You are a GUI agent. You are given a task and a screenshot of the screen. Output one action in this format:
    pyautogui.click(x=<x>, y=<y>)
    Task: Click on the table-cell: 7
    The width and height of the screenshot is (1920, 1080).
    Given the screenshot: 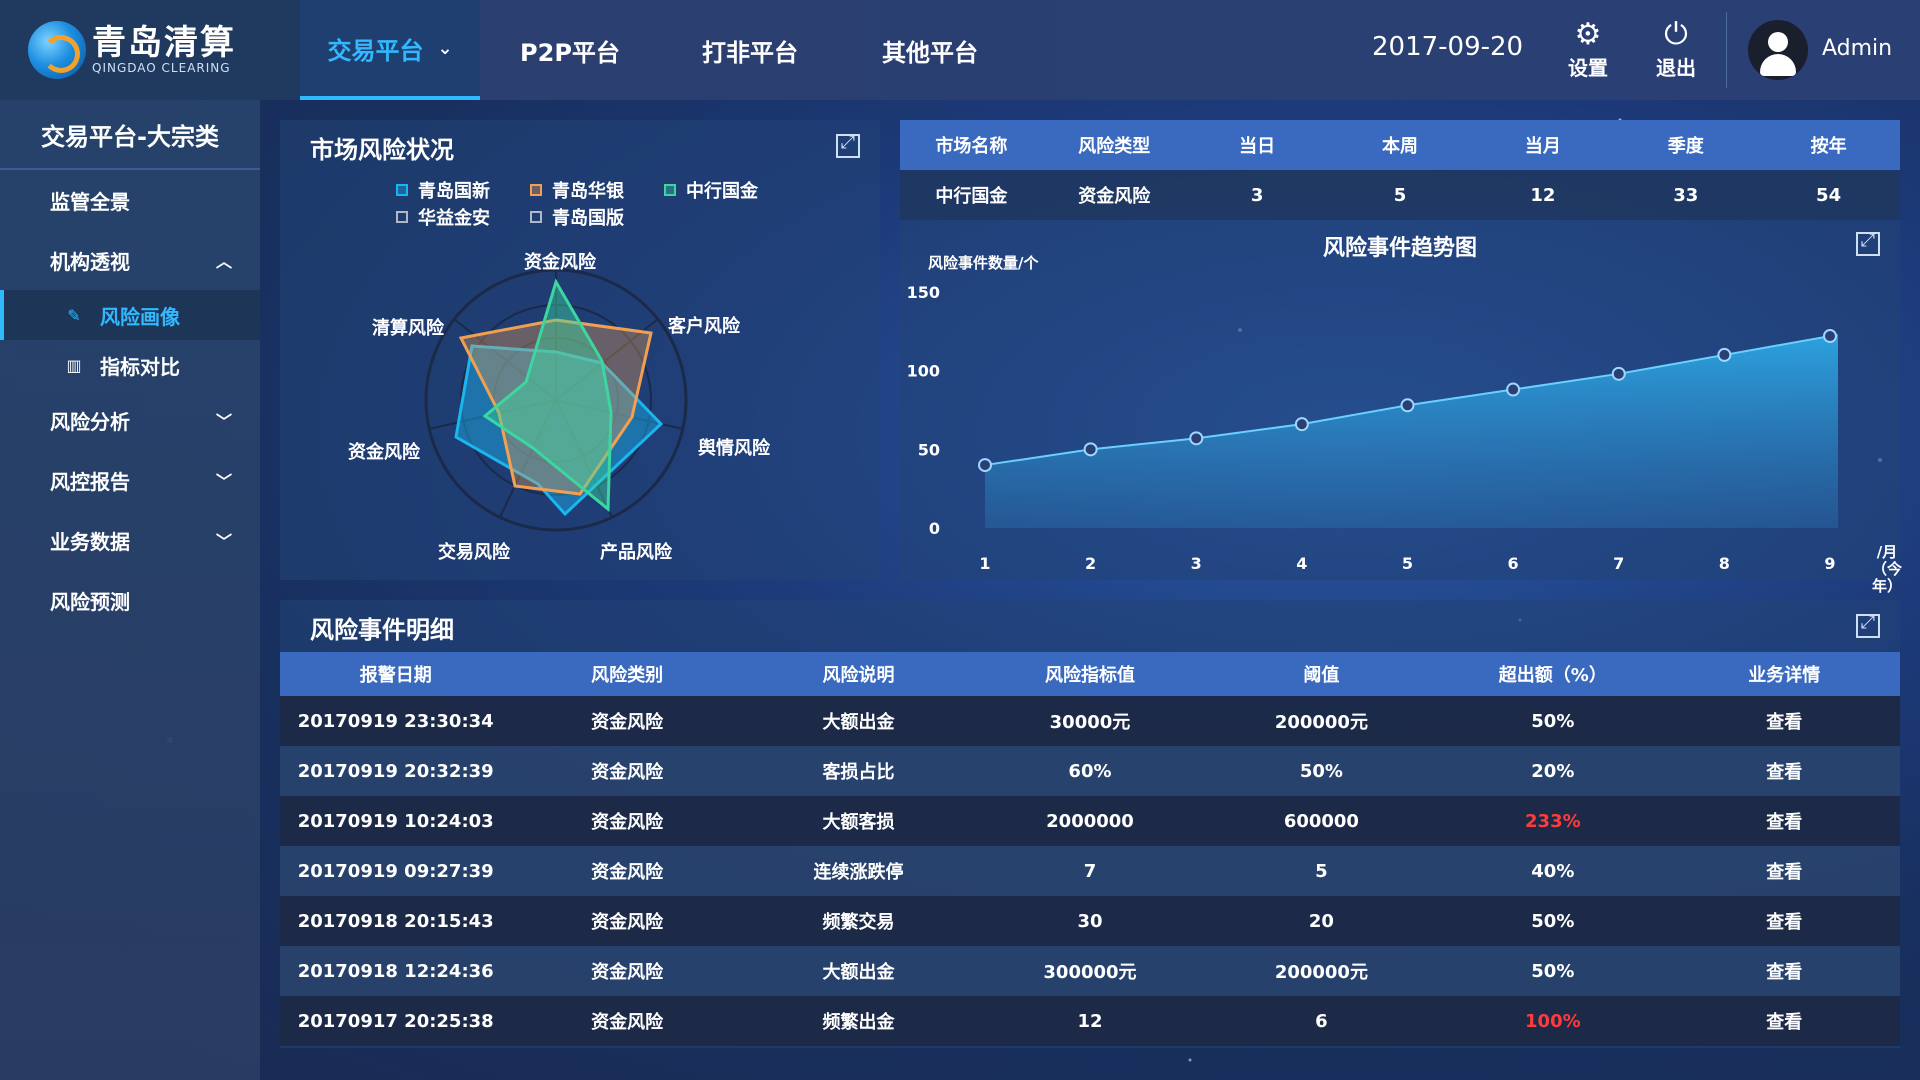 What is the action you would take?
    pyautogui.click(x=1090, y=871)
    